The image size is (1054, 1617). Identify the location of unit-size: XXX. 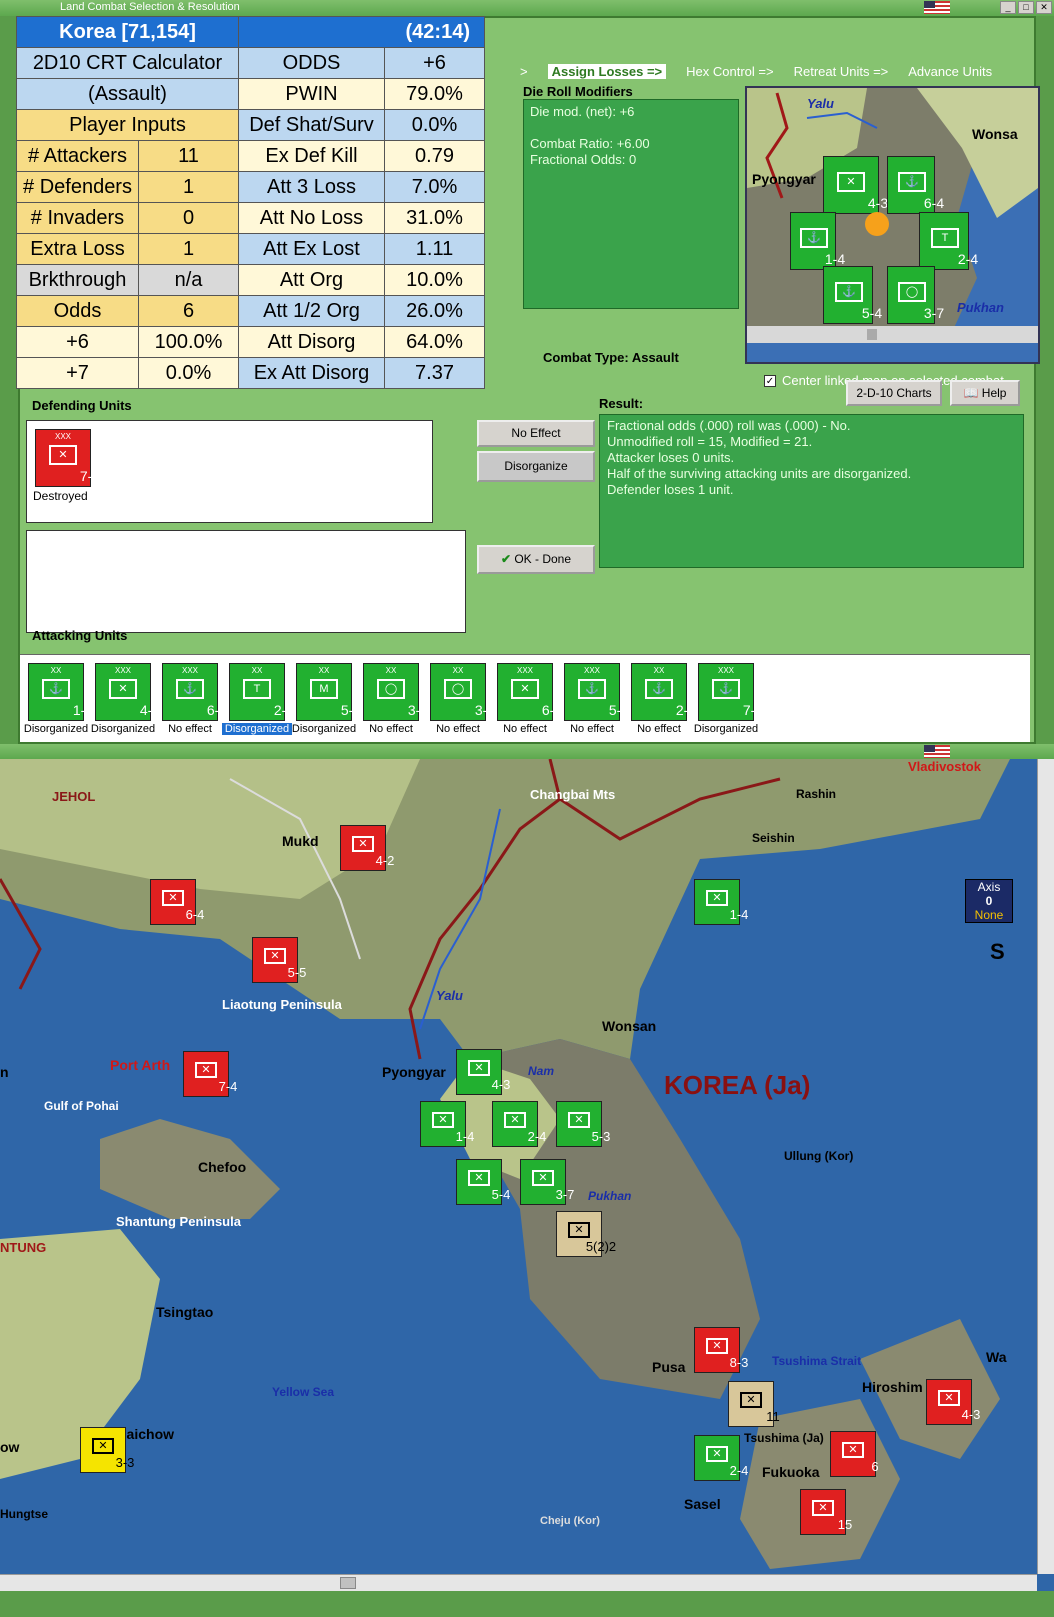
(725, 670).